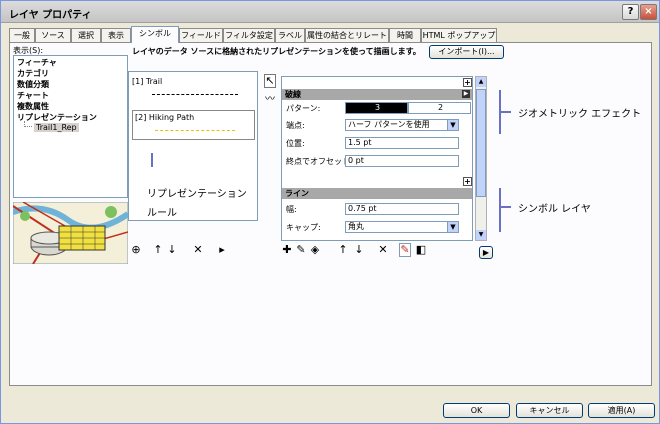  Describe the element at coordinates (188, 251) in the screenshot. I see `rules-toolbar: ⊕ ↑ ↓ ✕ ▸` at that location.